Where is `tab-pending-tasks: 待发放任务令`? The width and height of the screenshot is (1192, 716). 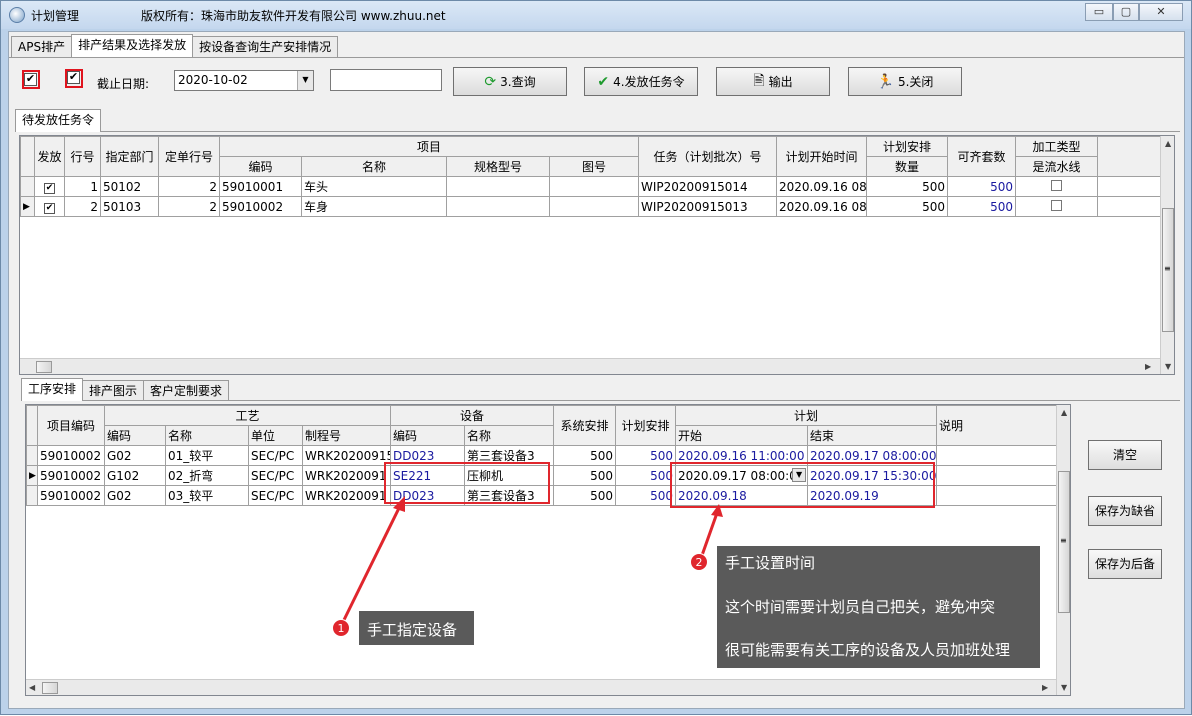
tab-pending-tasks: 待发放任务令 is located at coordinates (58, 120).